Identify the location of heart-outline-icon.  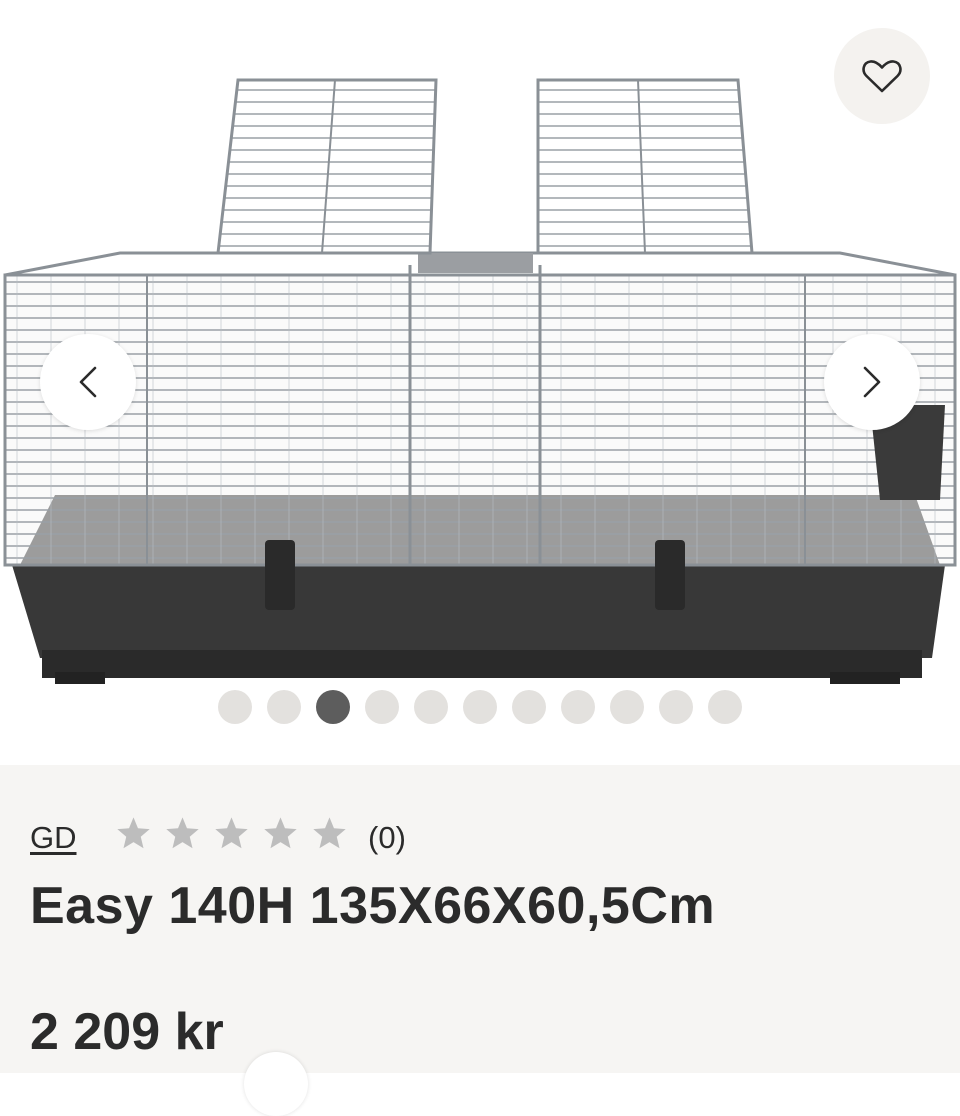
(882, 76).